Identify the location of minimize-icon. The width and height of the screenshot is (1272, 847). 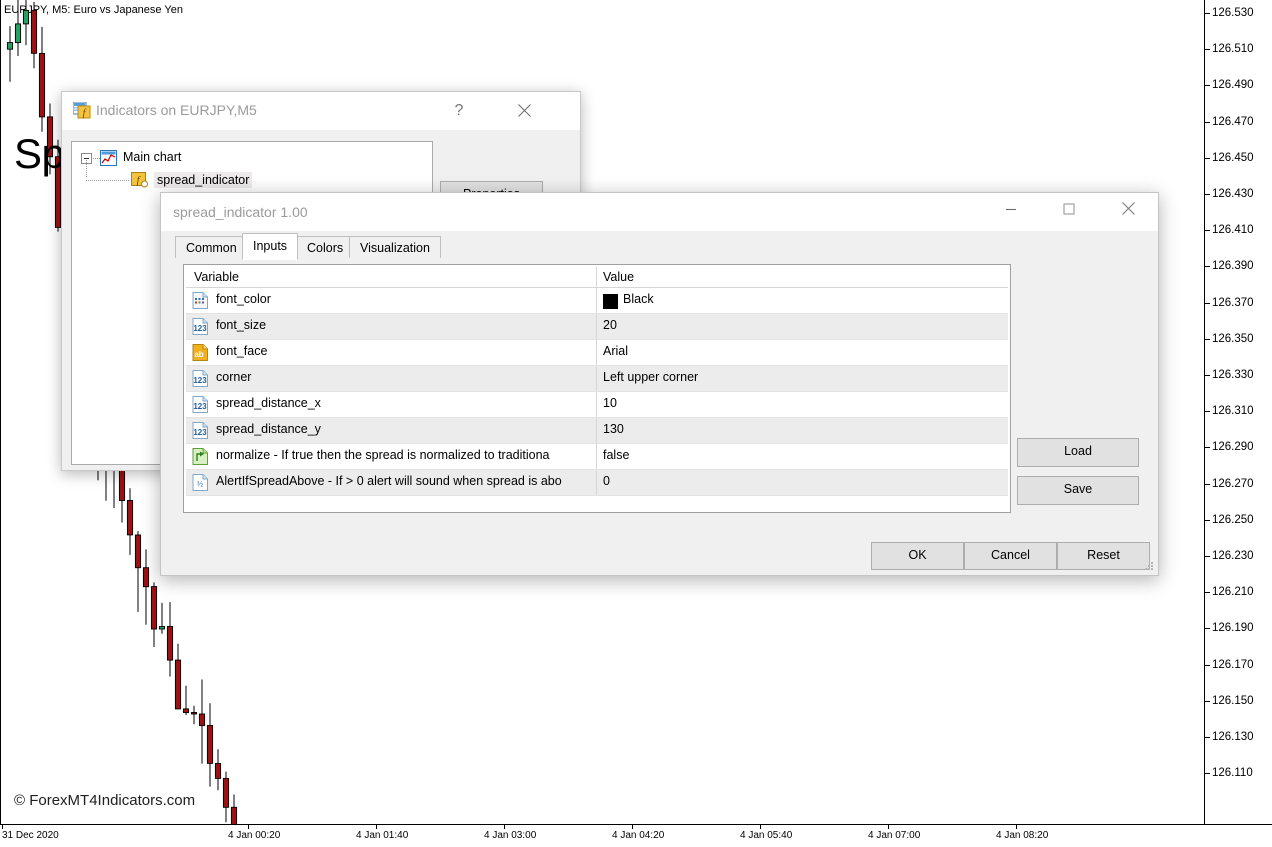
(1011, 208).